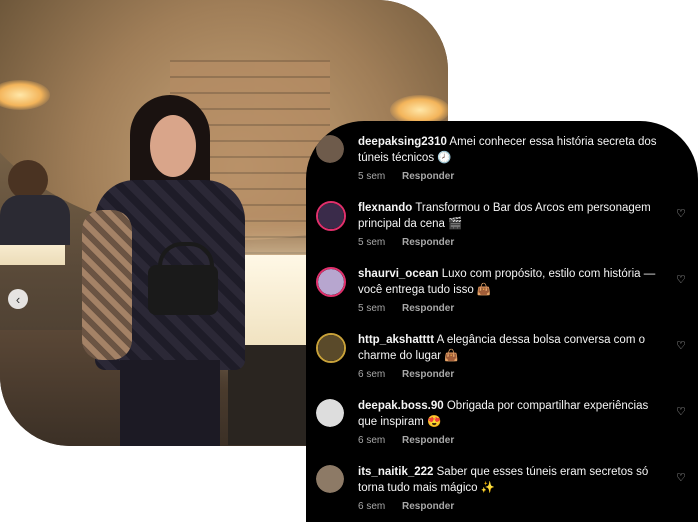 This screenshot has height=522, width=698. I want to click on woman-face, so click(173, 146).